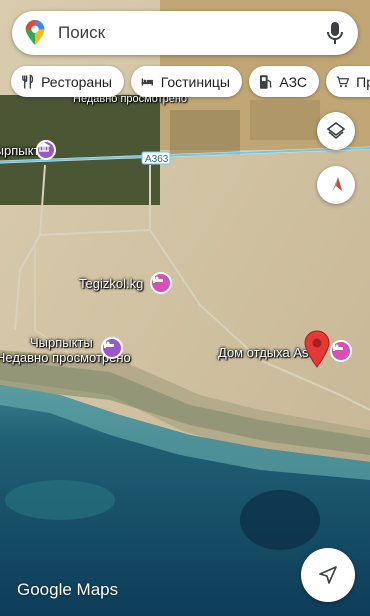  I want to click on tegizkol-label: Tegizkol.kg, so click(111, 283).